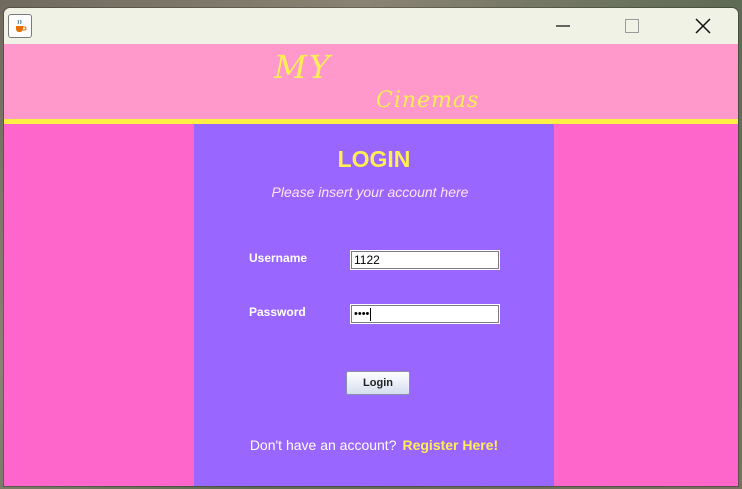 This screenshot has height=489, width=742. What do you see at coordinates (362, 314) in the screenshot?
I see `password-mask: ••••` at bounding box center [362, 314].